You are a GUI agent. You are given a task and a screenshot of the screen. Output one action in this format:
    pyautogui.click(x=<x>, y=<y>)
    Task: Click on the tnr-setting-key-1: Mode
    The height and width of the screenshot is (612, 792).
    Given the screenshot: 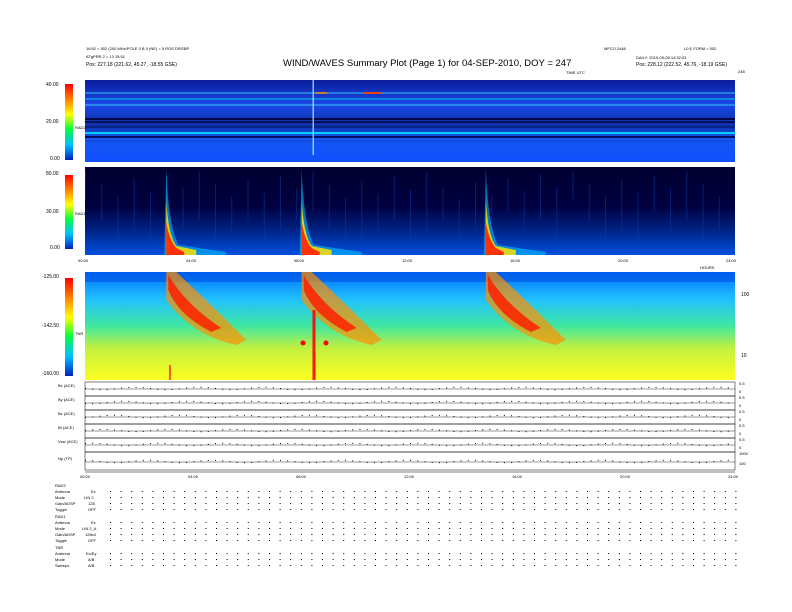 What is the action you would take?
    pyautogui.click(x=60, y=559)
    